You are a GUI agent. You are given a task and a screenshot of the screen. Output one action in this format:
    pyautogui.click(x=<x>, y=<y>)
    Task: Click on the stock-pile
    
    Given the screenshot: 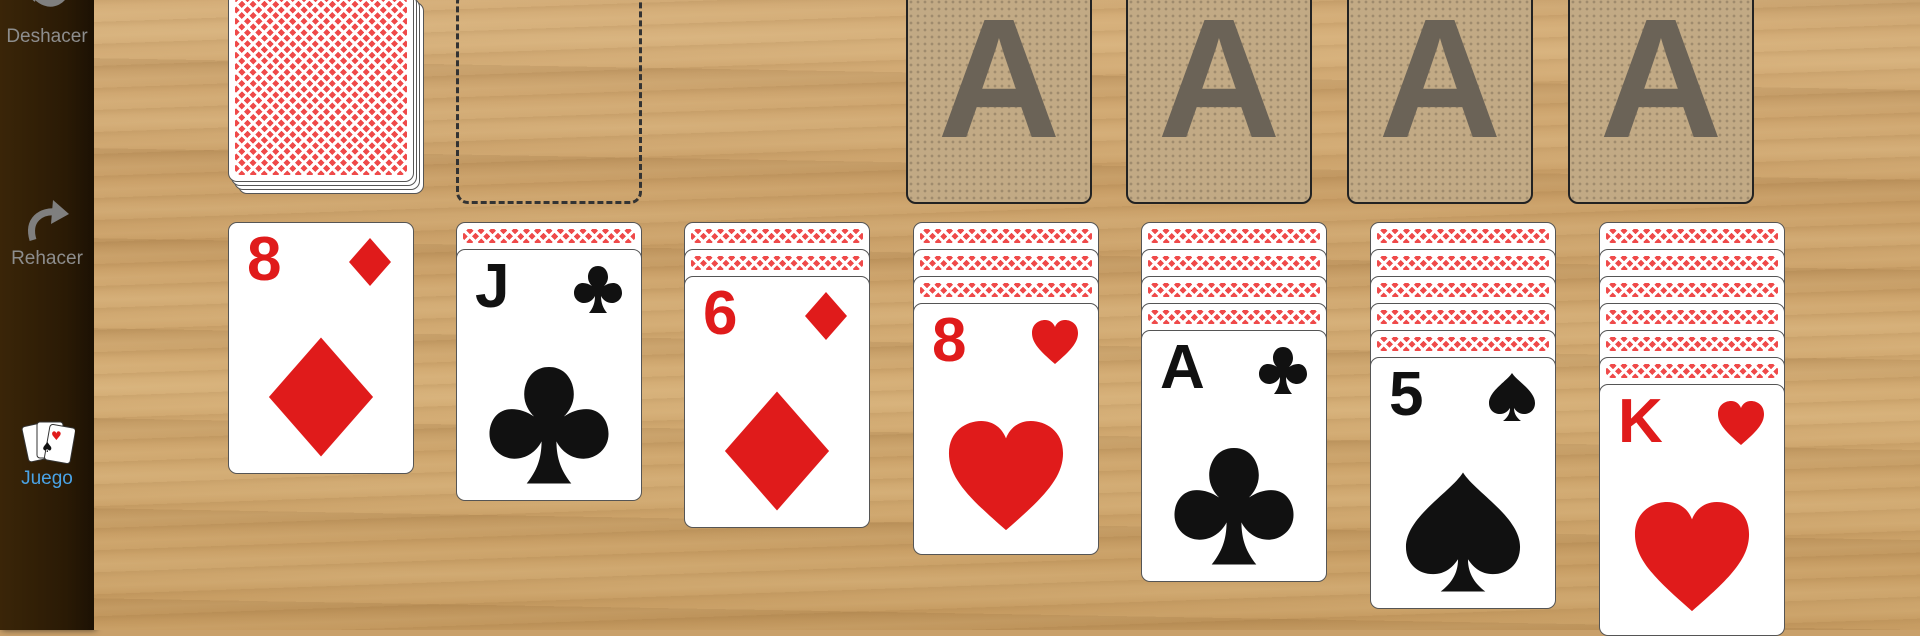 What is the action you would take?
    pyautogui.click(x=330, y=105)
    